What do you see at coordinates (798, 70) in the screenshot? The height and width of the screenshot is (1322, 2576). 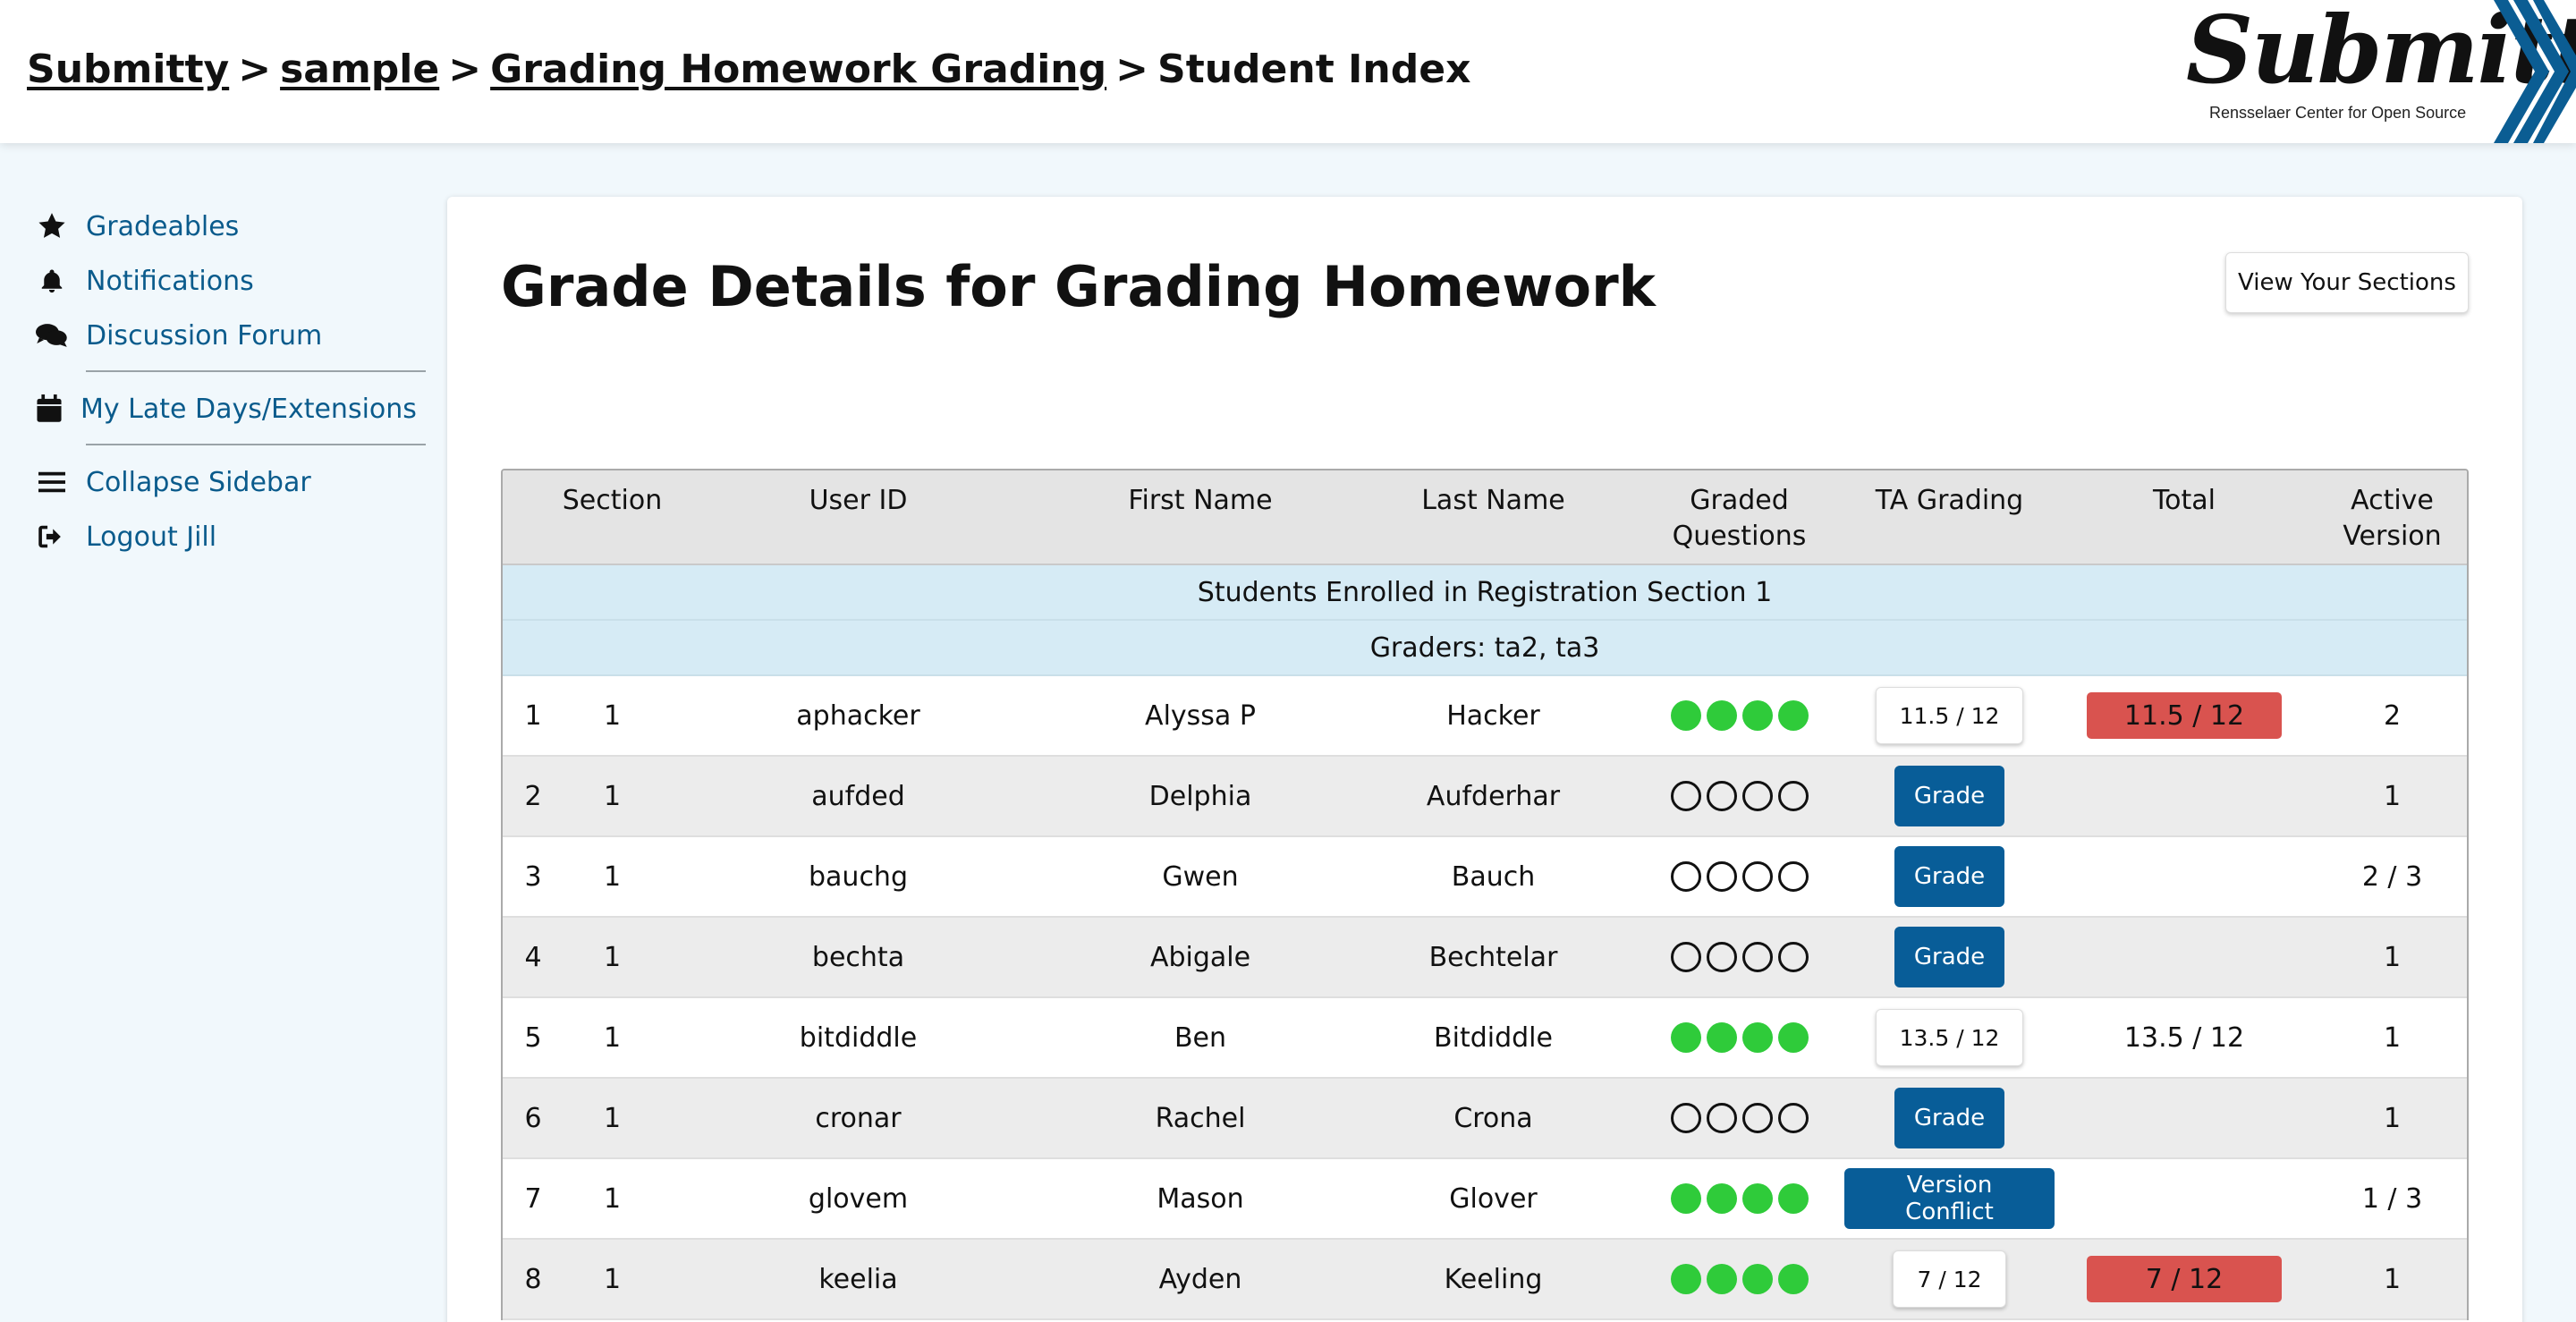 I see `breadcrumb-gradeable: Grading Homework Grading` at bounding box center [798, 70].